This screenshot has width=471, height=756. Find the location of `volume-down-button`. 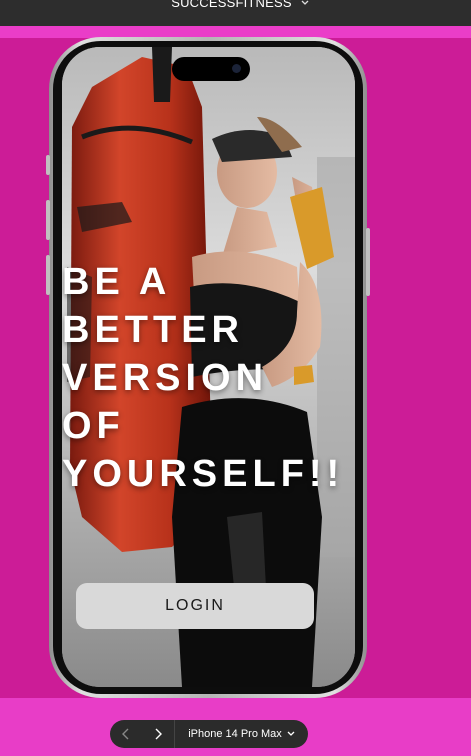

volume-down-button is located at coordinates (48, 275).